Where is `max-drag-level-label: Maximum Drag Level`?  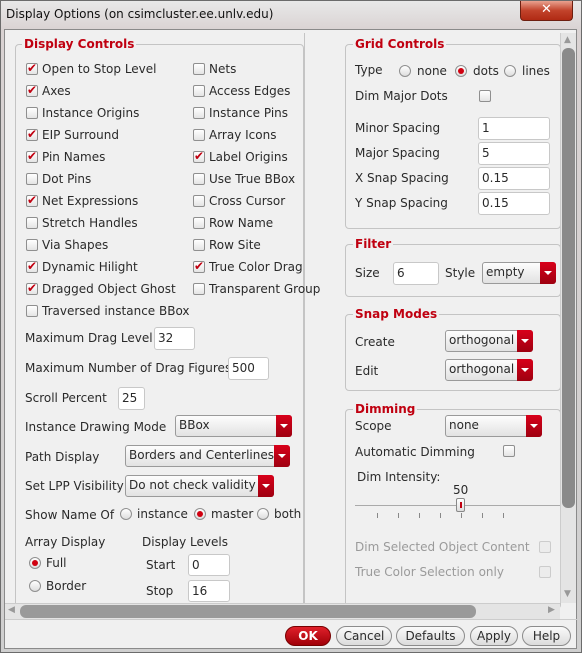 max-drag-level-label: Maximum Drag Level is located at coordinates (89, 338).